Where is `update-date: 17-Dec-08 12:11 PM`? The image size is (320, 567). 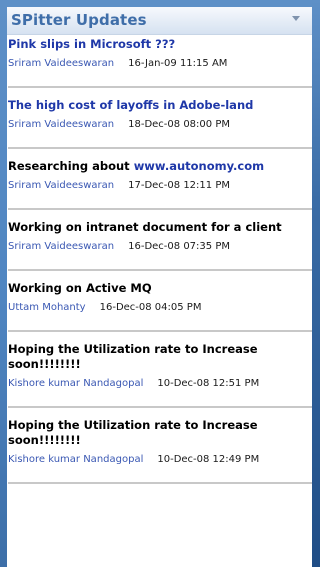
update-date: 17-Dec-08 12:11 PM is located at coordinates (179, 185).